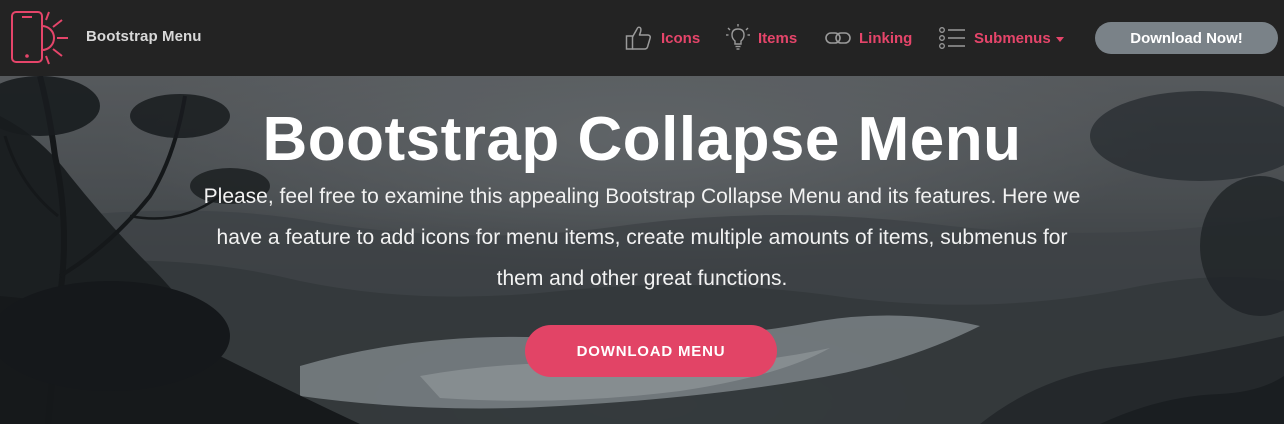 This screenshot has height=424, width=1284. Describe the element at coordinates (952, 38) in the screenshot. I see `list-icon` at that location.